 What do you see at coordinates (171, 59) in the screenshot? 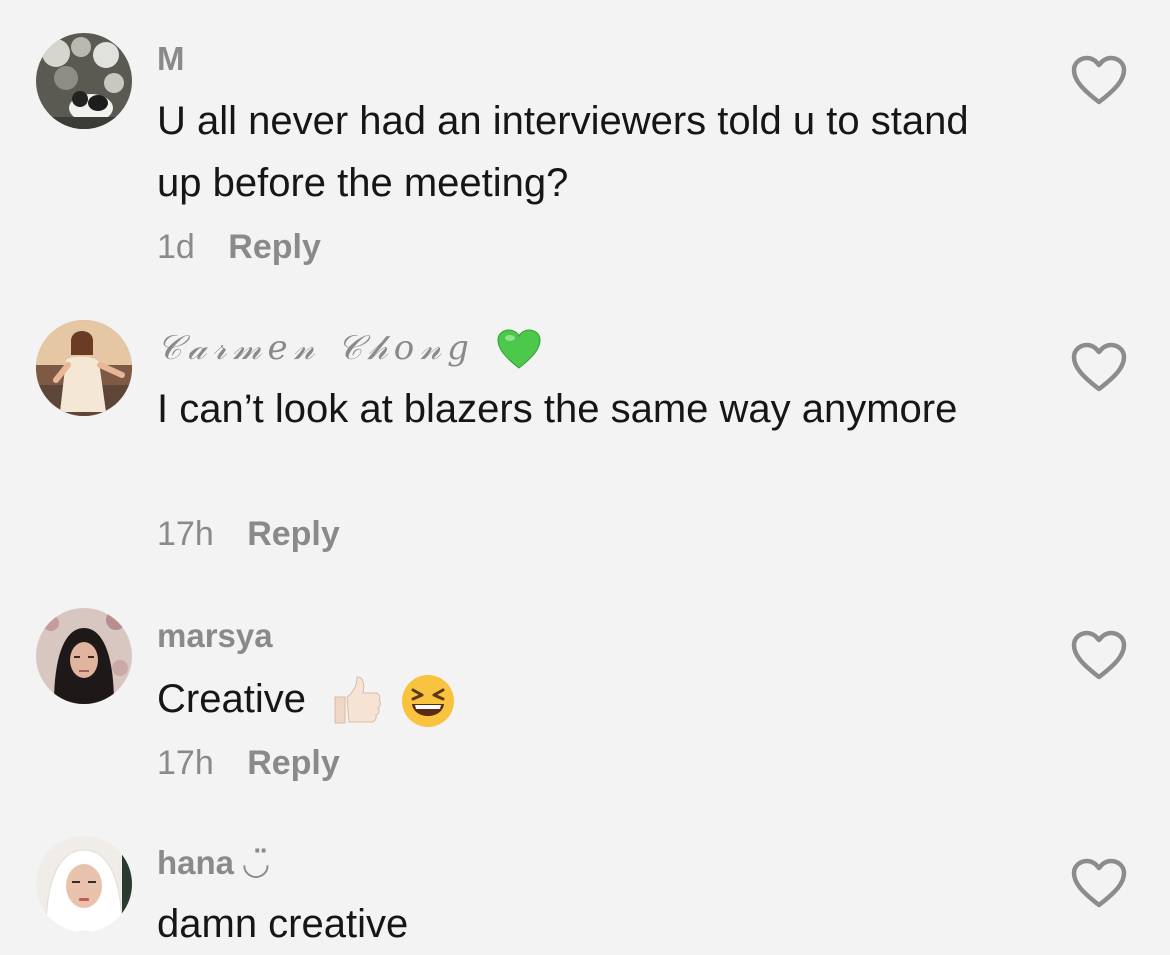
I see `comment-username: M` at bounding box center [171, 59].